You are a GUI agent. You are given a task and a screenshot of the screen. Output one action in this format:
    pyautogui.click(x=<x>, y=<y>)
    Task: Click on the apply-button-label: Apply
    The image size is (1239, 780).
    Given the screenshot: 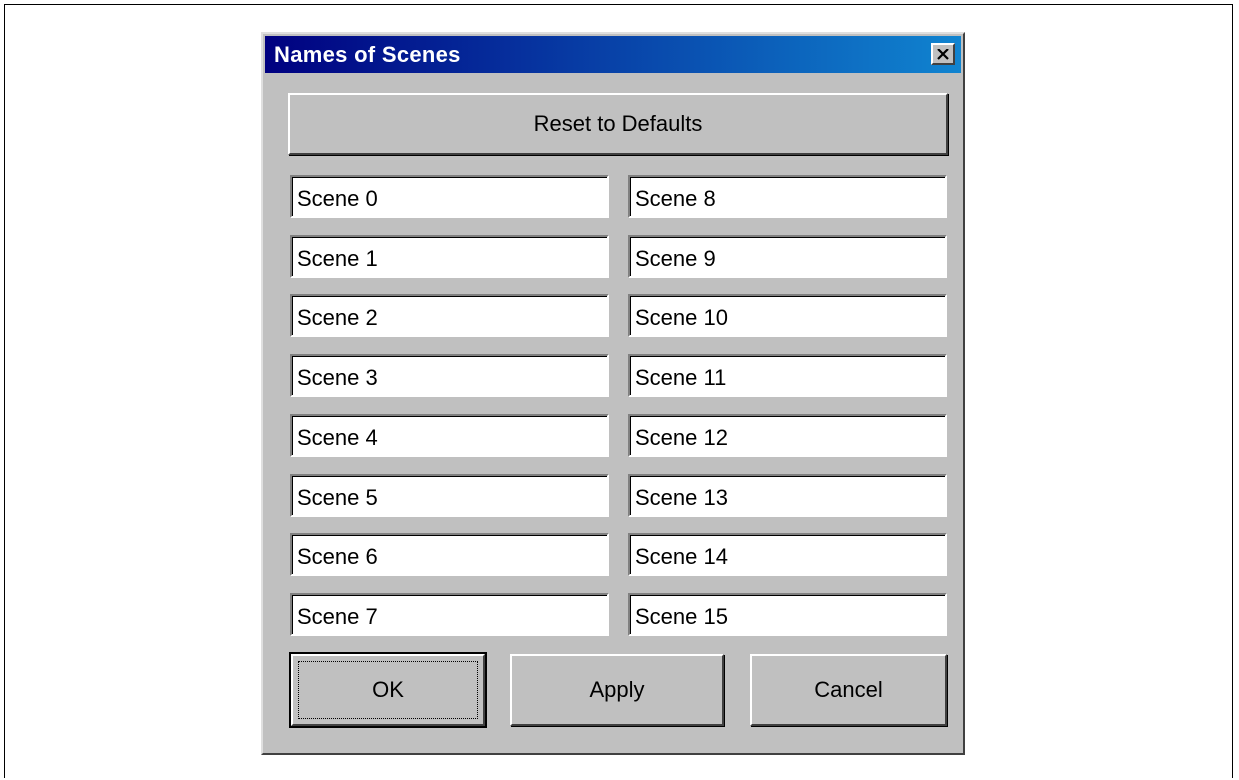 What is the action you would take?
    pyautogui.click(x=617, y=689)
    